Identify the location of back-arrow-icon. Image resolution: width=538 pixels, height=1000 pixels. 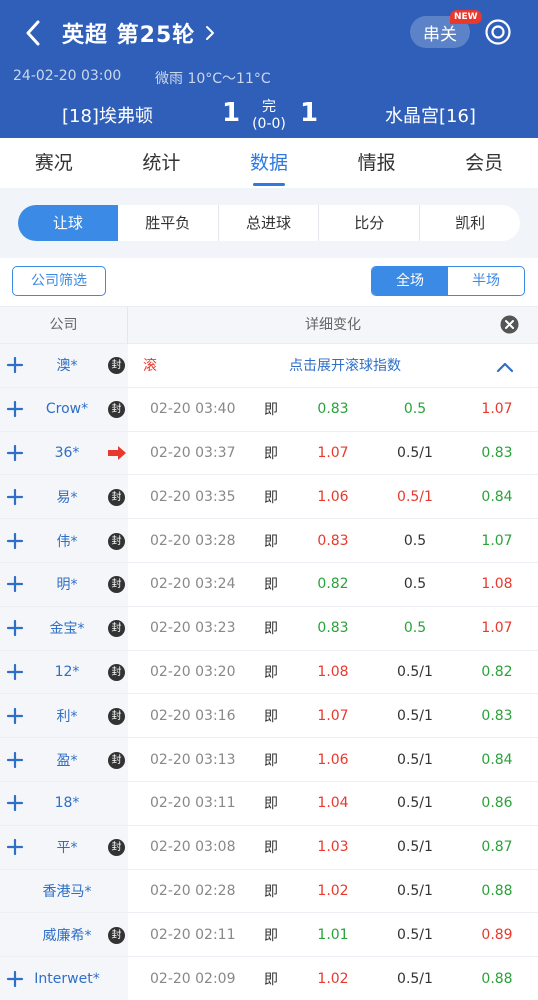
(33, 33).